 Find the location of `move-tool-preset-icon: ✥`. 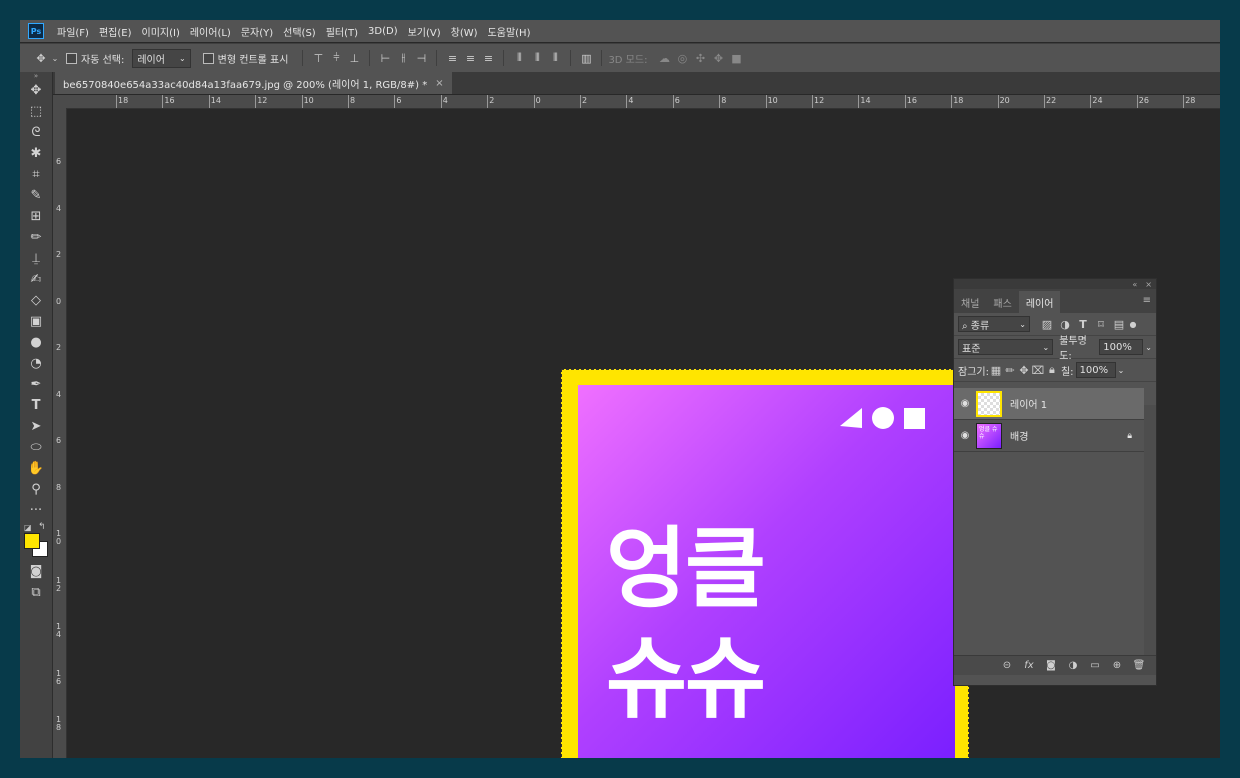

move-tool-preset-icon: ✥ is located at coordinates (41, 58).